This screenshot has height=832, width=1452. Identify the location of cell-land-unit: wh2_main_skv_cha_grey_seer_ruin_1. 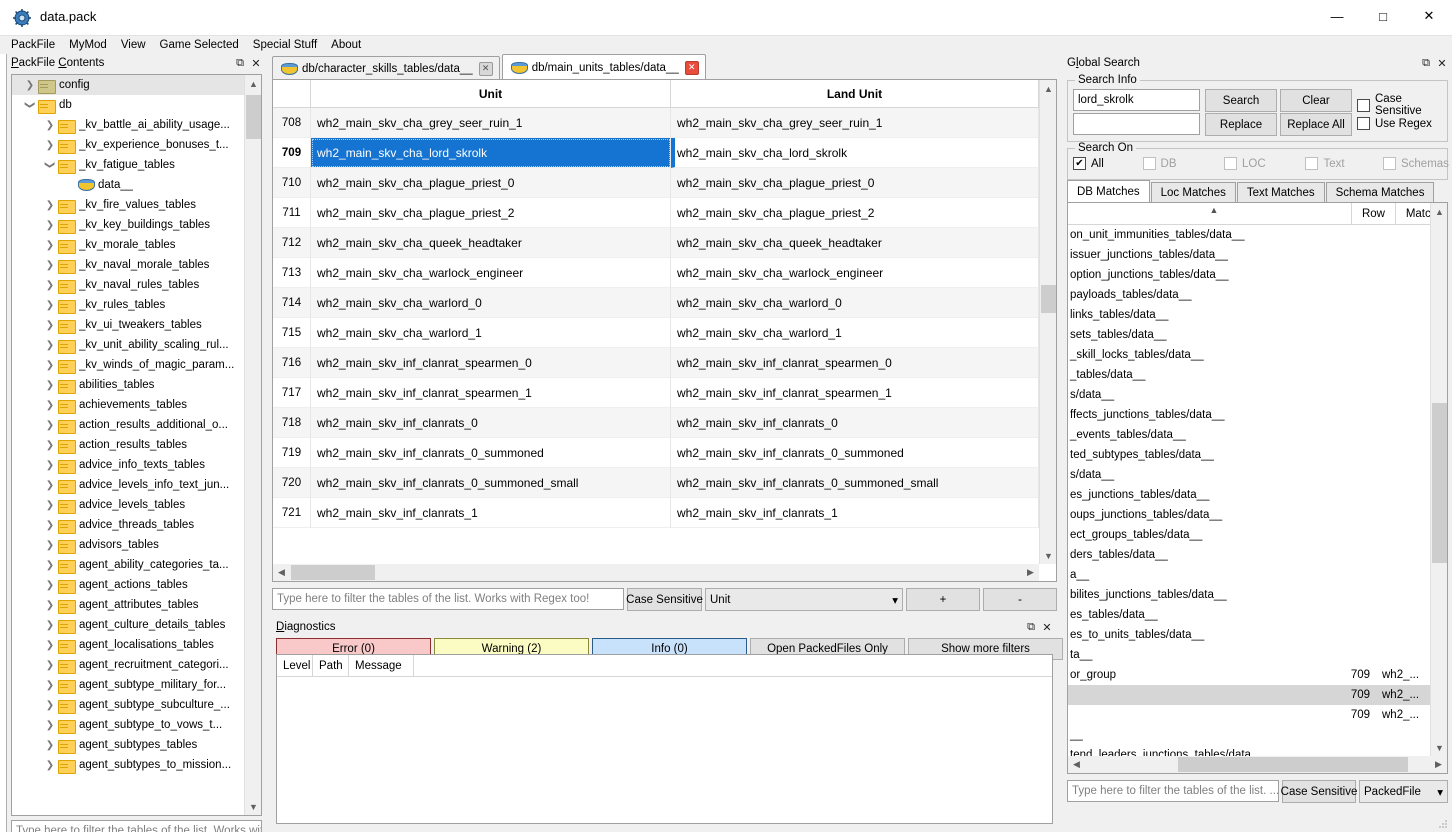
(855, 123).